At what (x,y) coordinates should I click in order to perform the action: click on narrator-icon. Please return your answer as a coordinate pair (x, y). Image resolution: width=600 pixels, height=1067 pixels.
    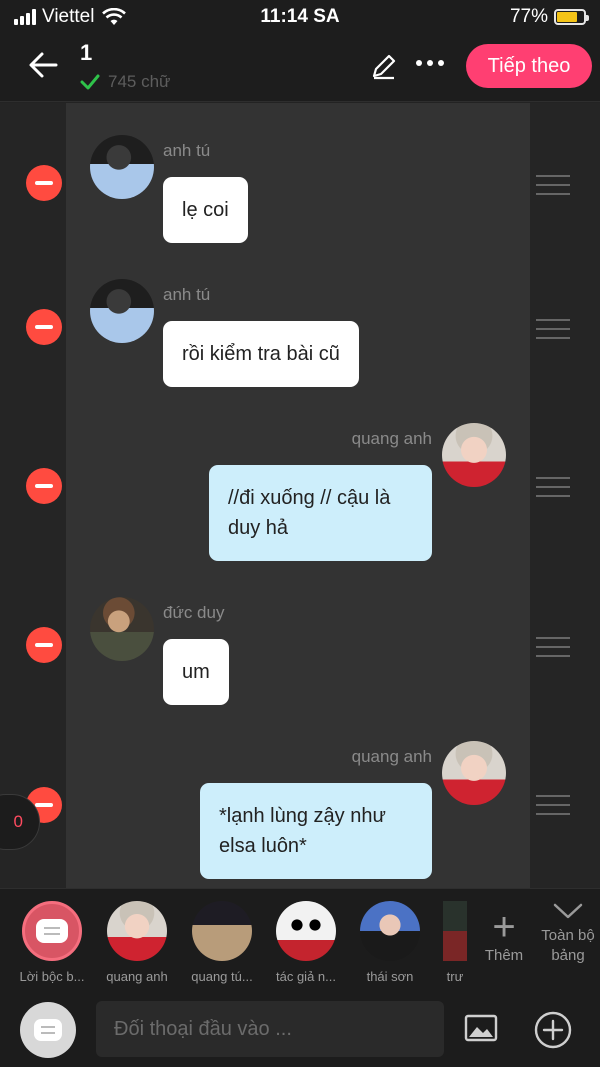
    Looking at the image, I should click on (52, 931).